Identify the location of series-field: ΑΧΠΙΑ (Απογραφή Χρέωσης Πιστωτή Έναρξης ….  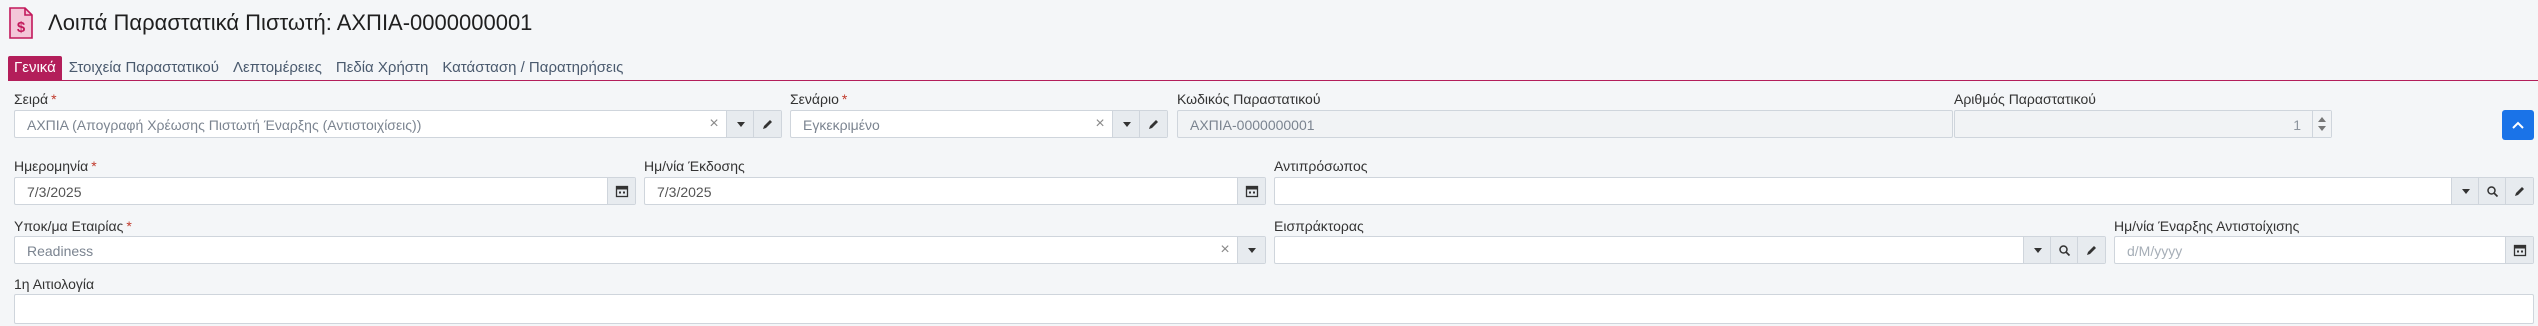
(398, 124).